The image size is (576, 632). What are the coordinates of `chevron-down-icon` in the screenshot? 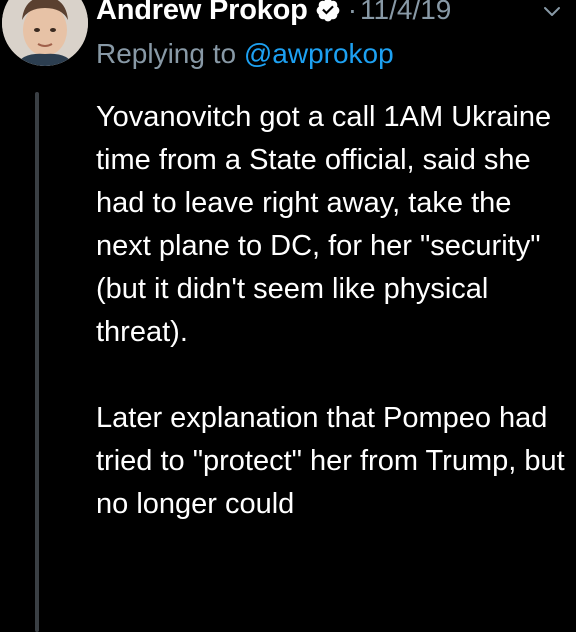 It's located at (552, 11).